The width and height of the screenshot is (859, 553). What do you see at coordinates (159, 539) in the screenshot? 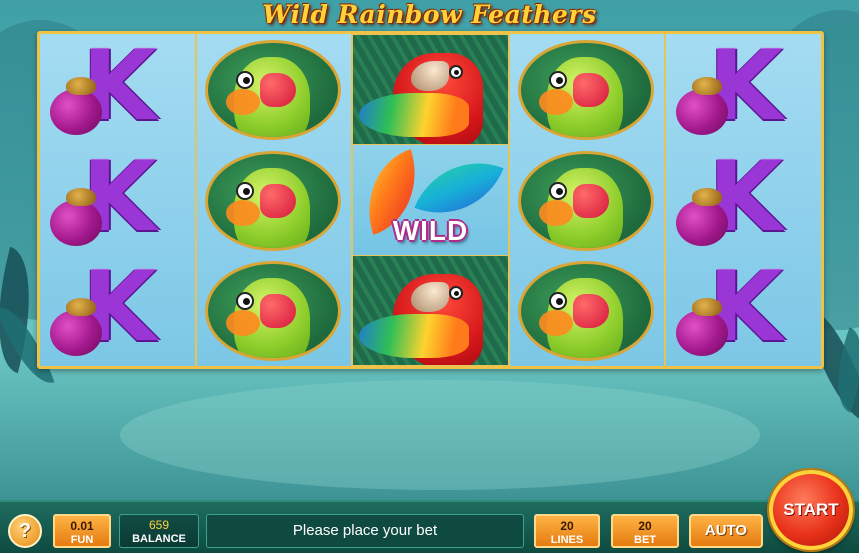
I see `balance-label: BALANCE` at bounding box center [159, 539].